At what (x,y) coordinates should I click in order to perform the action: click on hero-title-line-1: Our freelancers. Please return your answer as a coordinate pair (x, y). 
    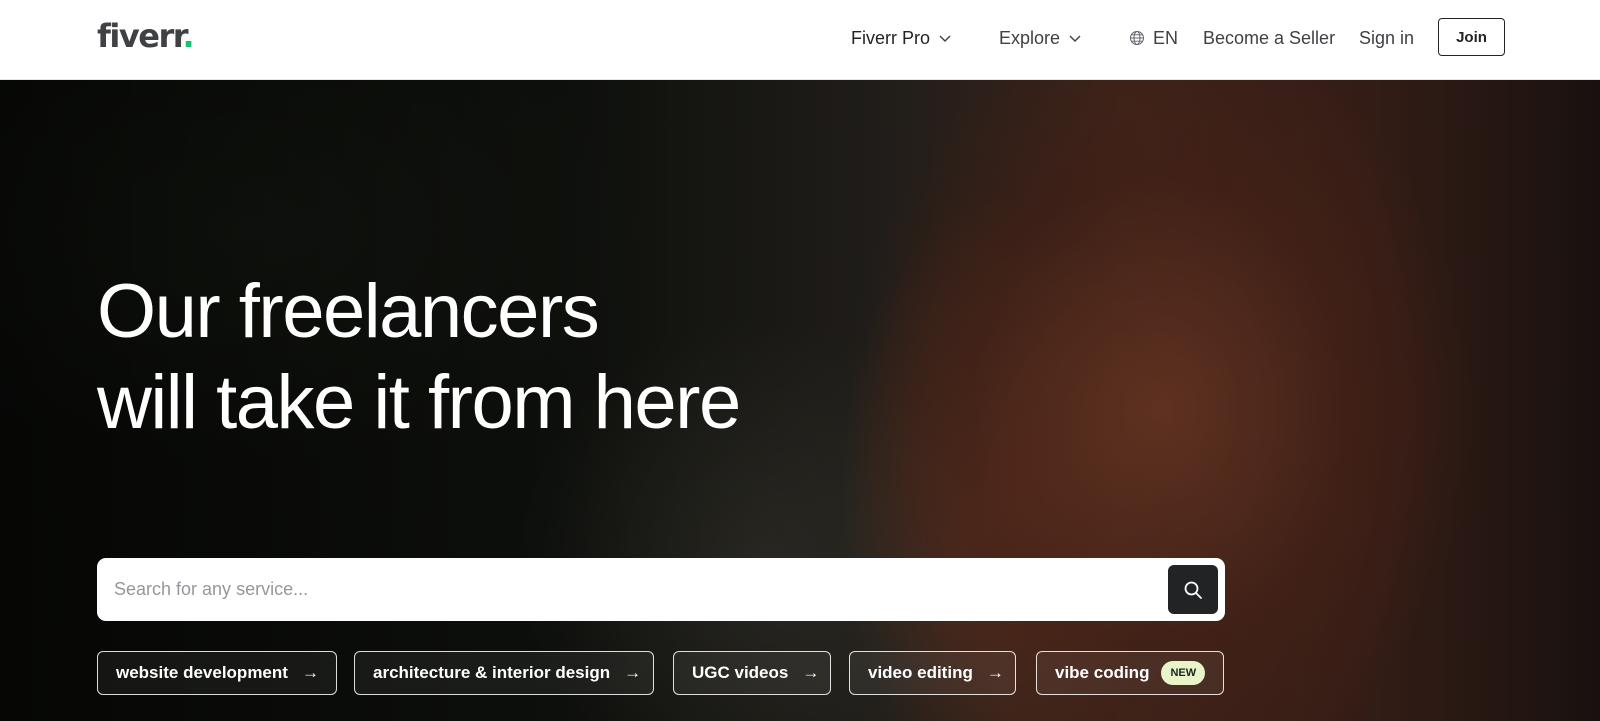
    Looking at the image, I should click on (348, 311).